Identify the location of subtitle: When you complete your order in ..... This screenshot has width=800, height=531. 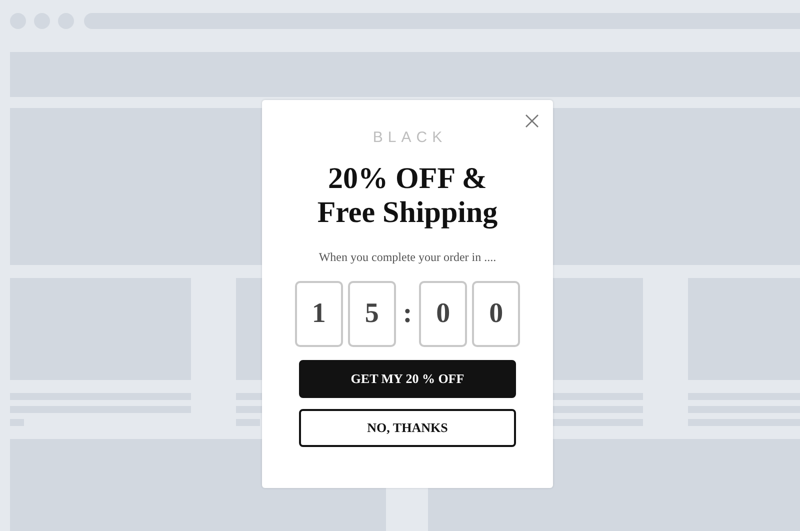
(407, 257).